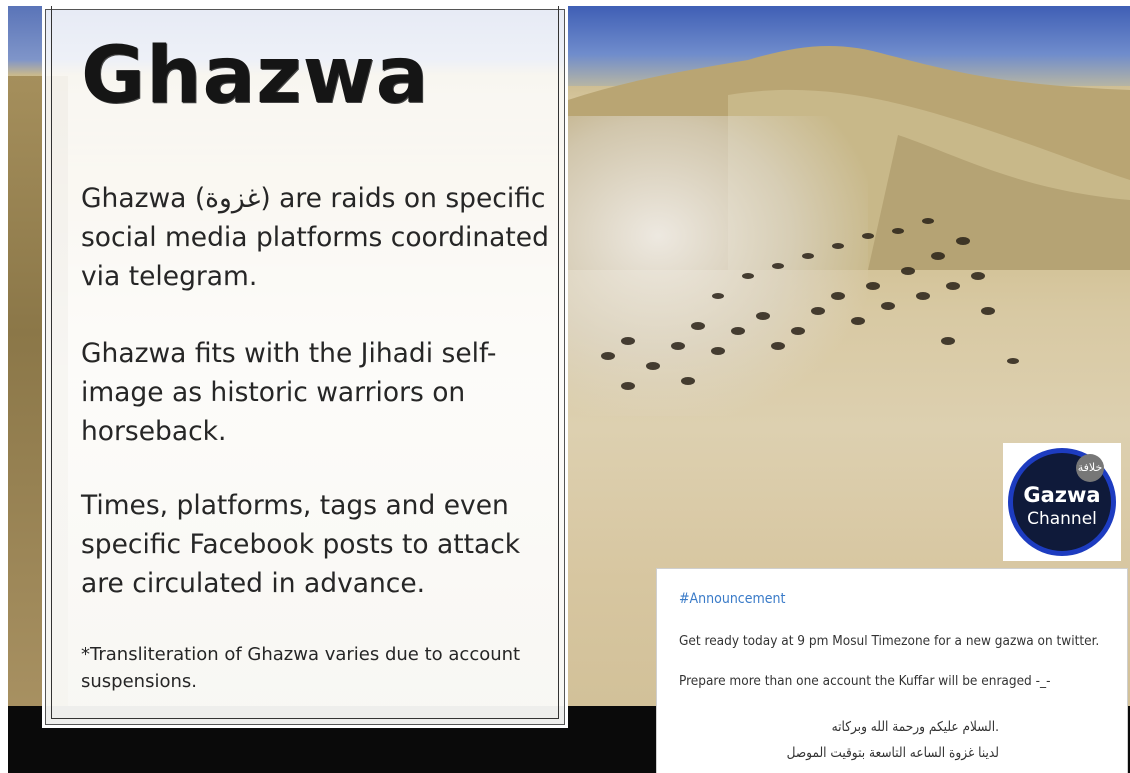 The image size is (1130, 773). I want to click on gazwa-channel-logo: خلافة Gazwa Channel, so click(1062, 502).